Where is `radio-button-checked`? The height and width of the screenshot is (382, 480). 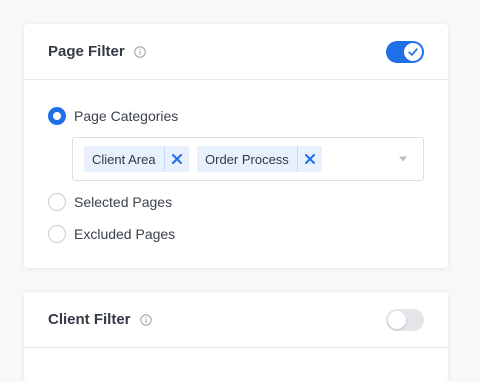
radio-button-checked is located at coordinates (57, 116).